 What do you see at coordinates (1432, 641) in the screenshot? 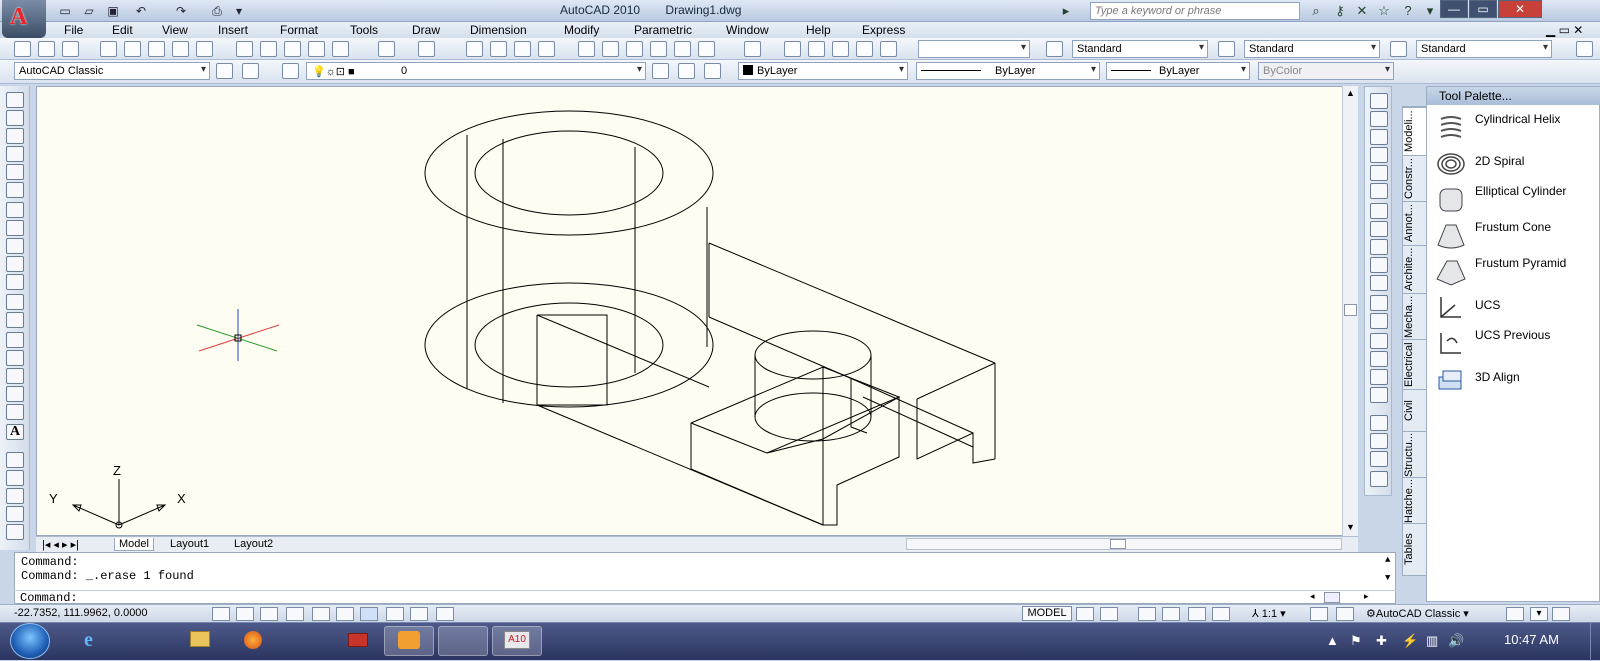
I see `network-icon: ▥` at bounding box center [1432, 641].